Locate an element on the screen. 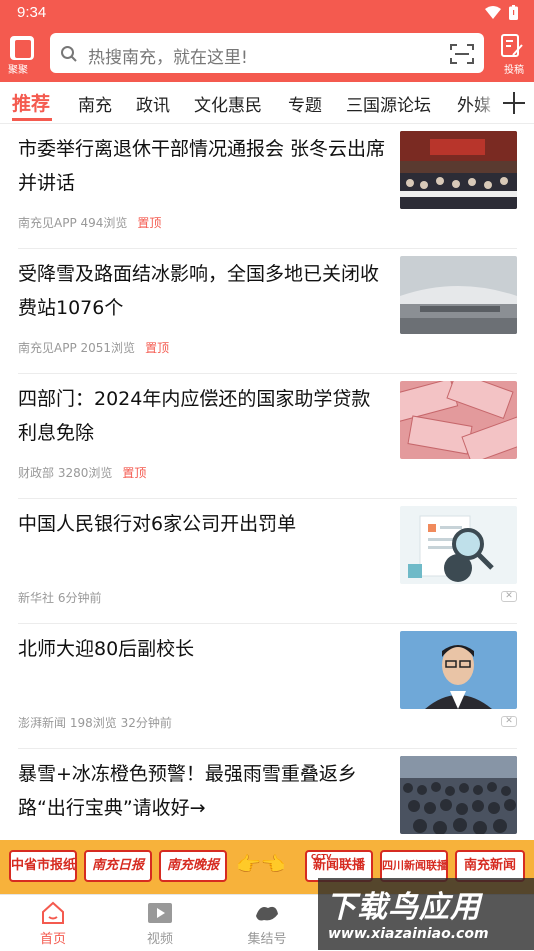 Image resolution: width=534 pixels, height=951 pixels. news-source: 澎湃新闻 is located at coordinates (42, 723).